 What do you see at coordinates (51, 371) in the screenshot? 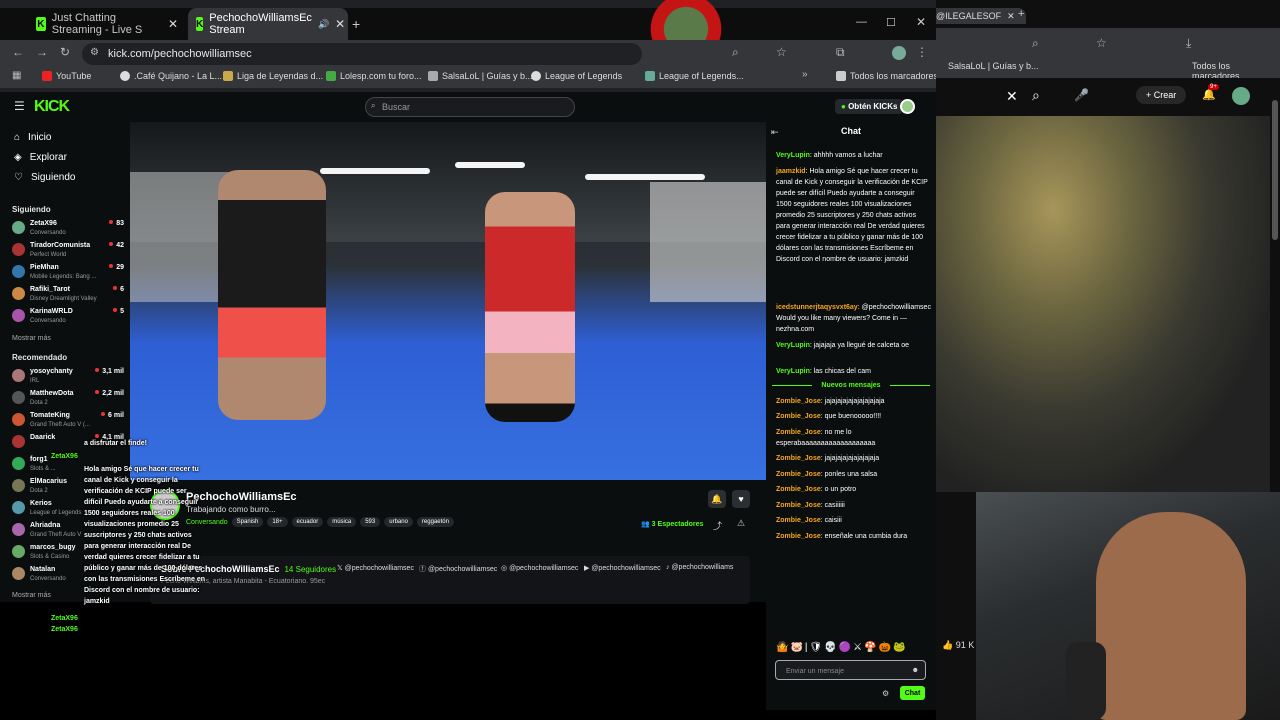
I see `channel-name: yosoychanty` at bounding box center [51, 371].